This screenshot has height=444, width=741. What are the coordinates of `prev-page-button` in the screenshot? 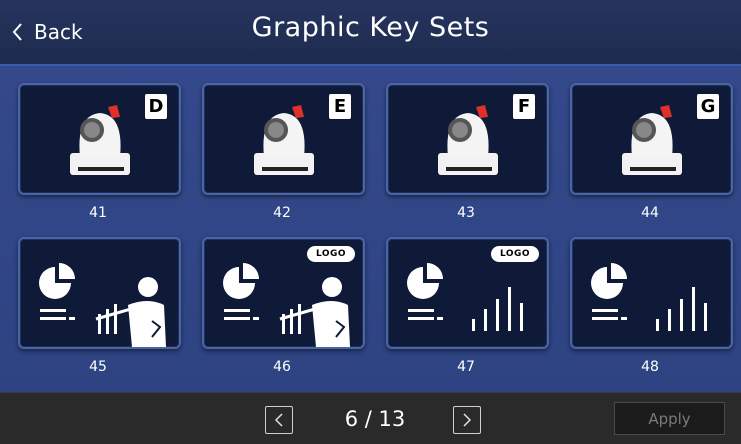 It's located at (279, 420).